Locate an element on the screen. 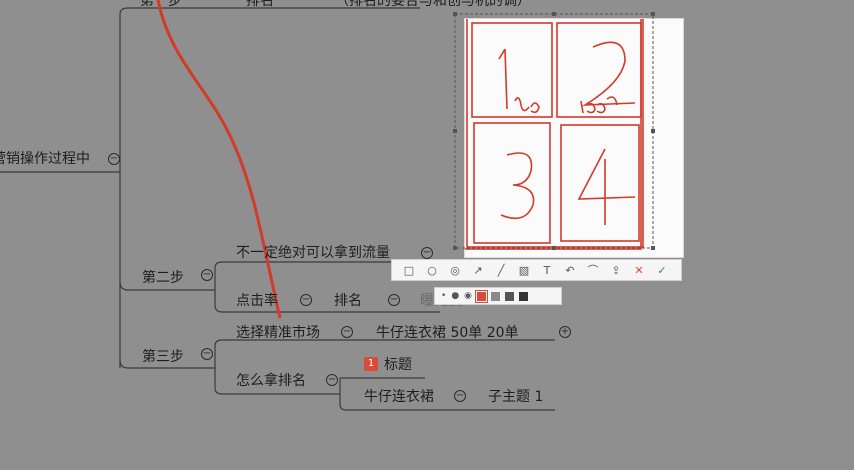 This screenshot has width=854, height=470. arrow-tool-icon: ↗ is located at coordinates (478, 270).